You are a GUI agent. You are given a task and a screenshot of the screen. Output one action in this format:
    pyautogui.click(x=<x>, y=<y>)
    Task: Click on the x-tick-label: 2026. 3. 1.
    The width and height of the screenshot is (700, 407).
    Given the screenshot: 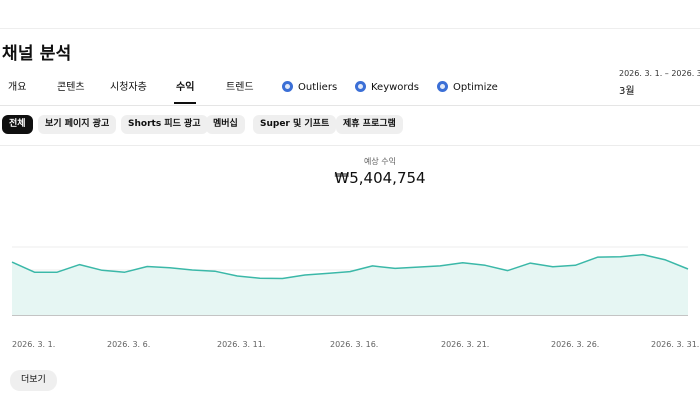 What is the action you would take?
    pyautogui.click(x=34, y=344)
    